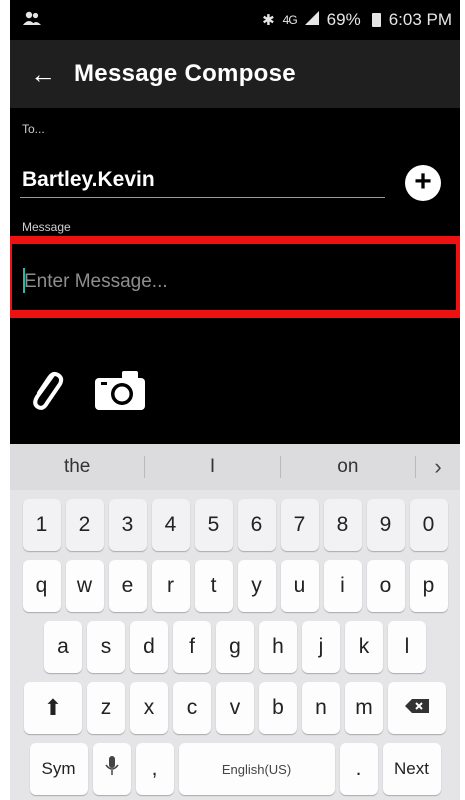 The width and height of the screenshot is (465, 800). Describe the element at coordinates (213, 586) in the screenshot. I see `key: t` at that location.